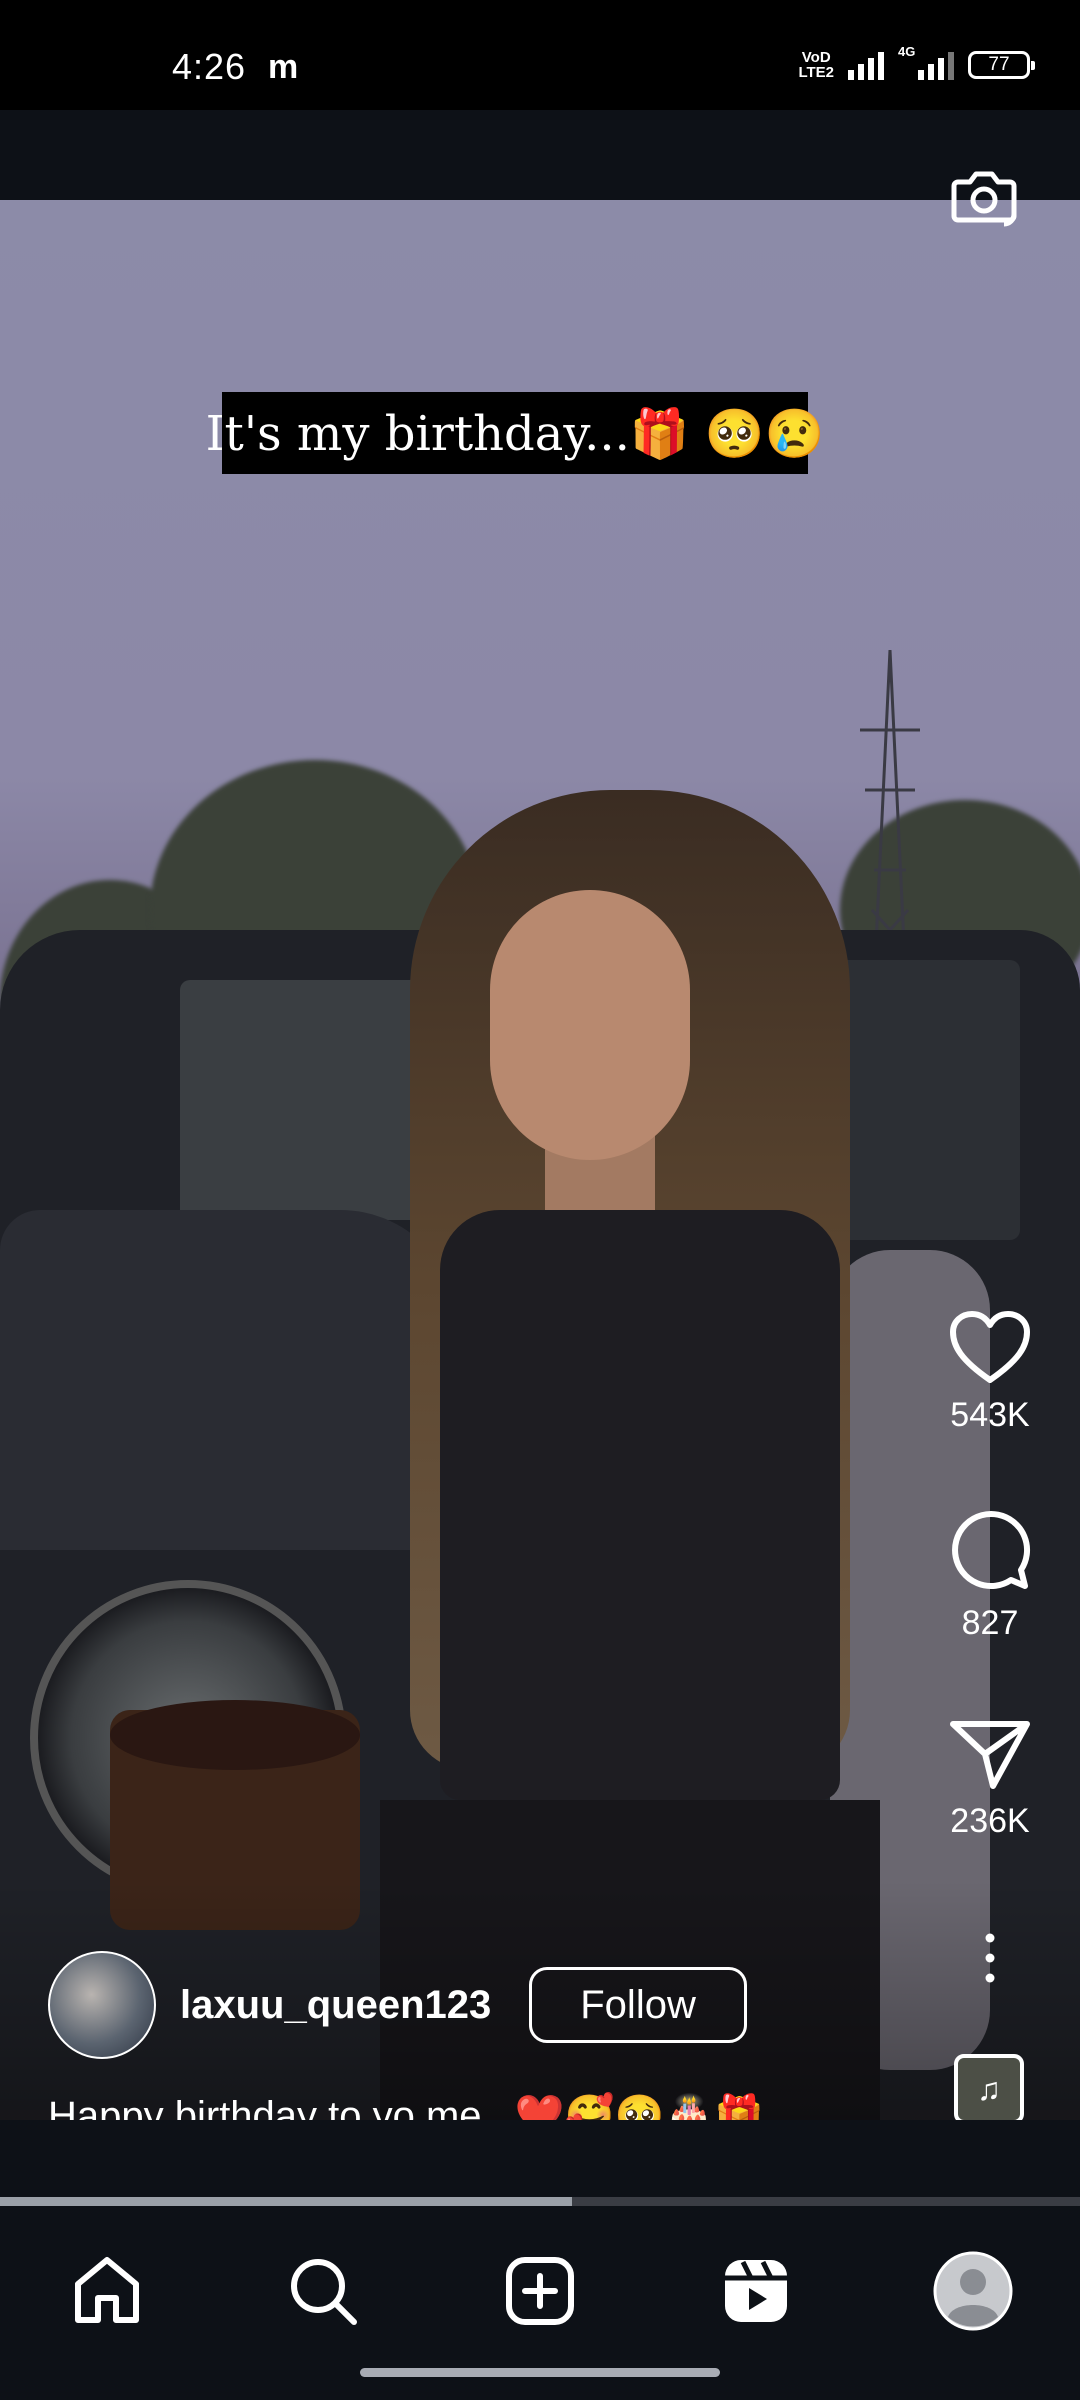 This screenshot has height=2400, width=1080. I want to click on like-action: 543K, so click(990, 1372).